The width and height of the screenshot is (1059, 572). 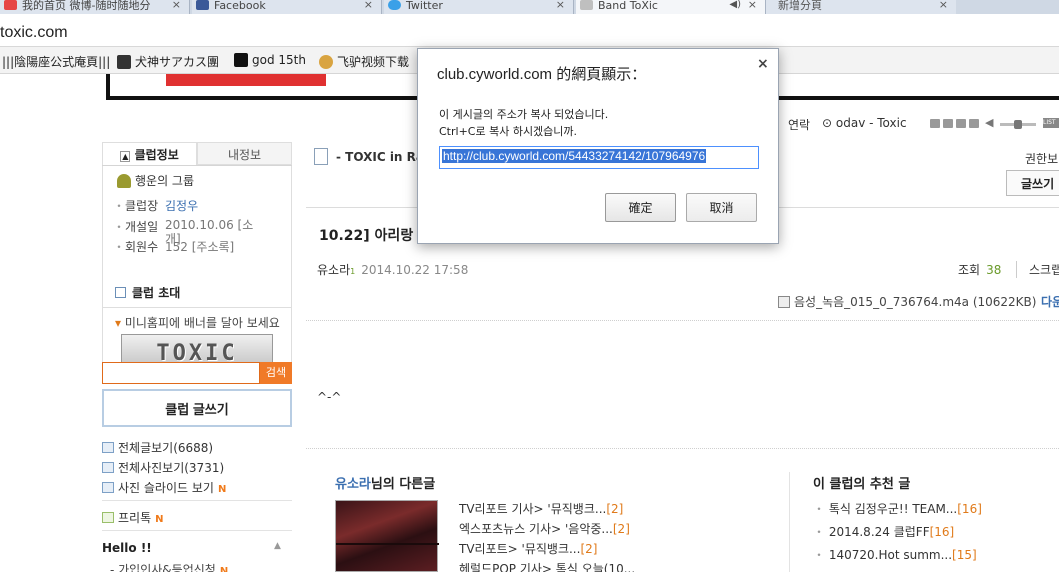 I want to click on list-item: 톡식 김정우군!! TEAM...[16], so click(x=936, y=511).